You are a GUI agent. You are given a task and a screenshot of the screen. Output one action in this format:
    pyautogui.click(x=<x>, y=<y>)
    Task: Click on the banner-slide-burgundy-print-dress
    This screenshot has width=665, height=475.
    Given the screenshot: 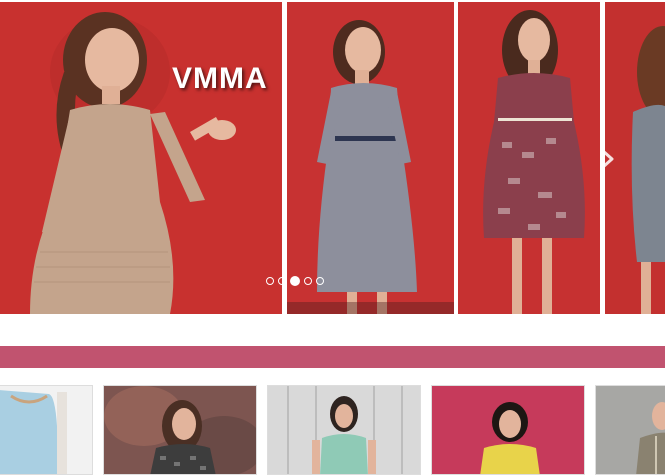 What is the action you would take?
    pyautogui.click(x=529, y=158)
    